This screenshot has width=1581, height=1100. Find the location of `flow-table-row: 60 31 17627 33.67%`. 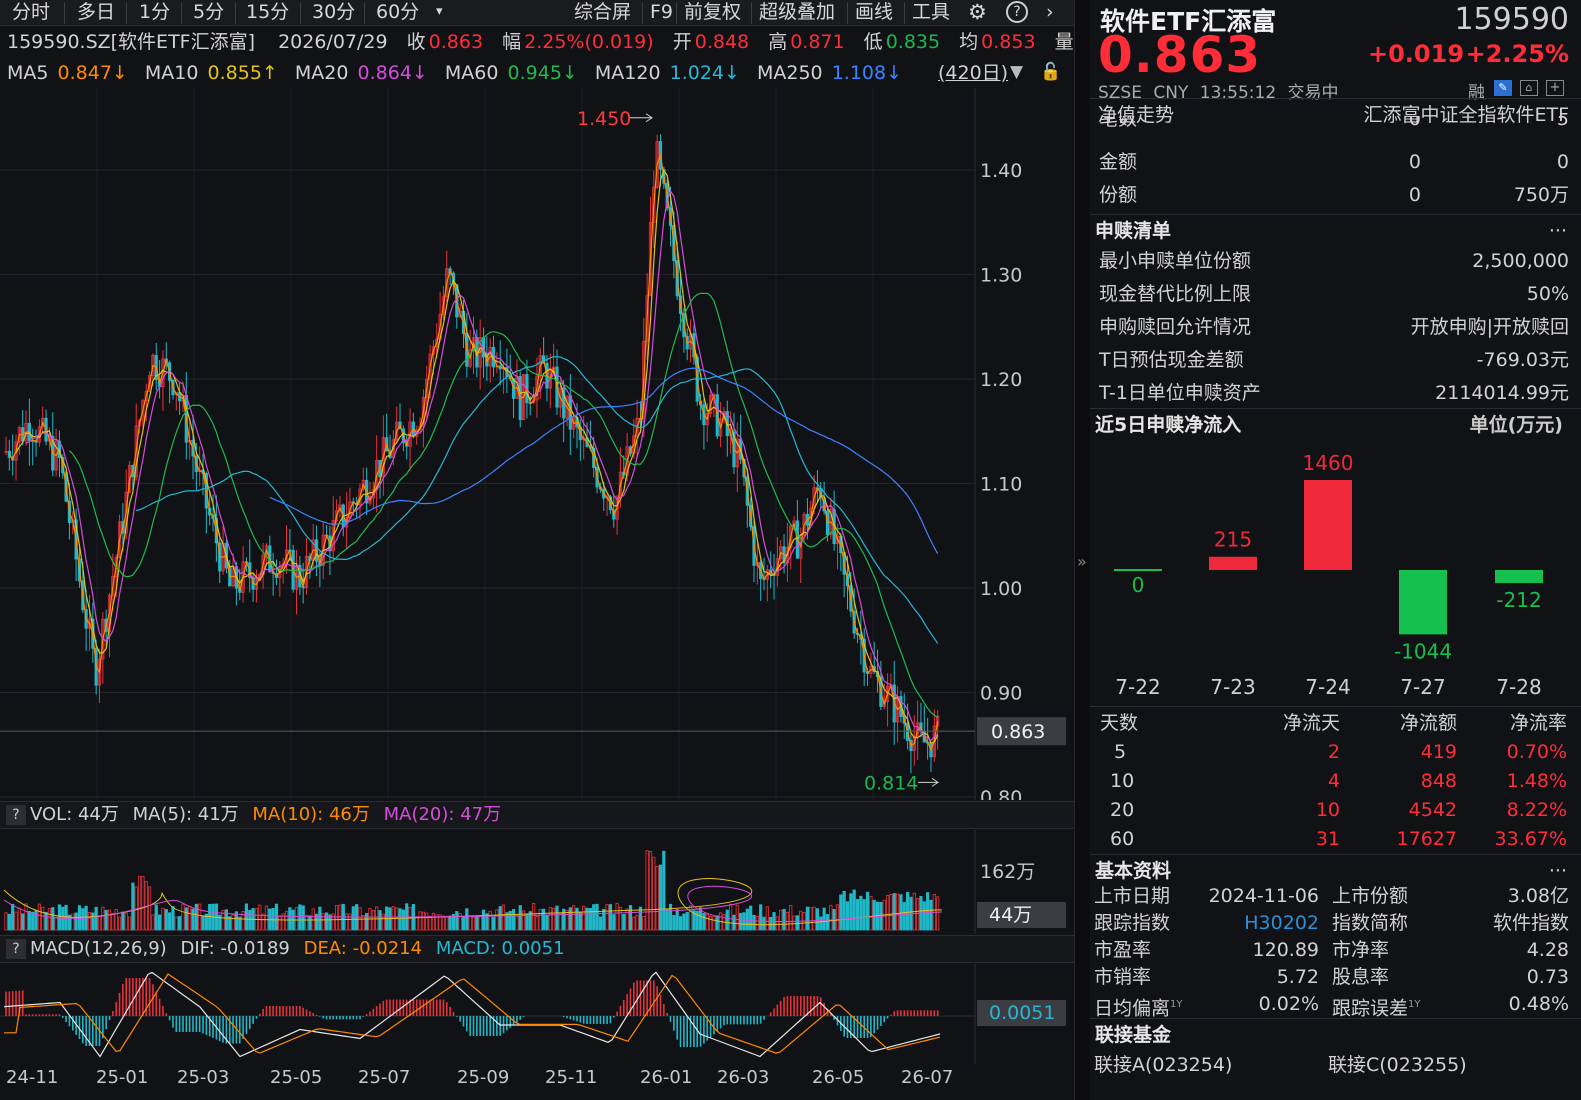

flow-table-row: 60 31 17627 33.67% is located at coordinates (1338, 839).